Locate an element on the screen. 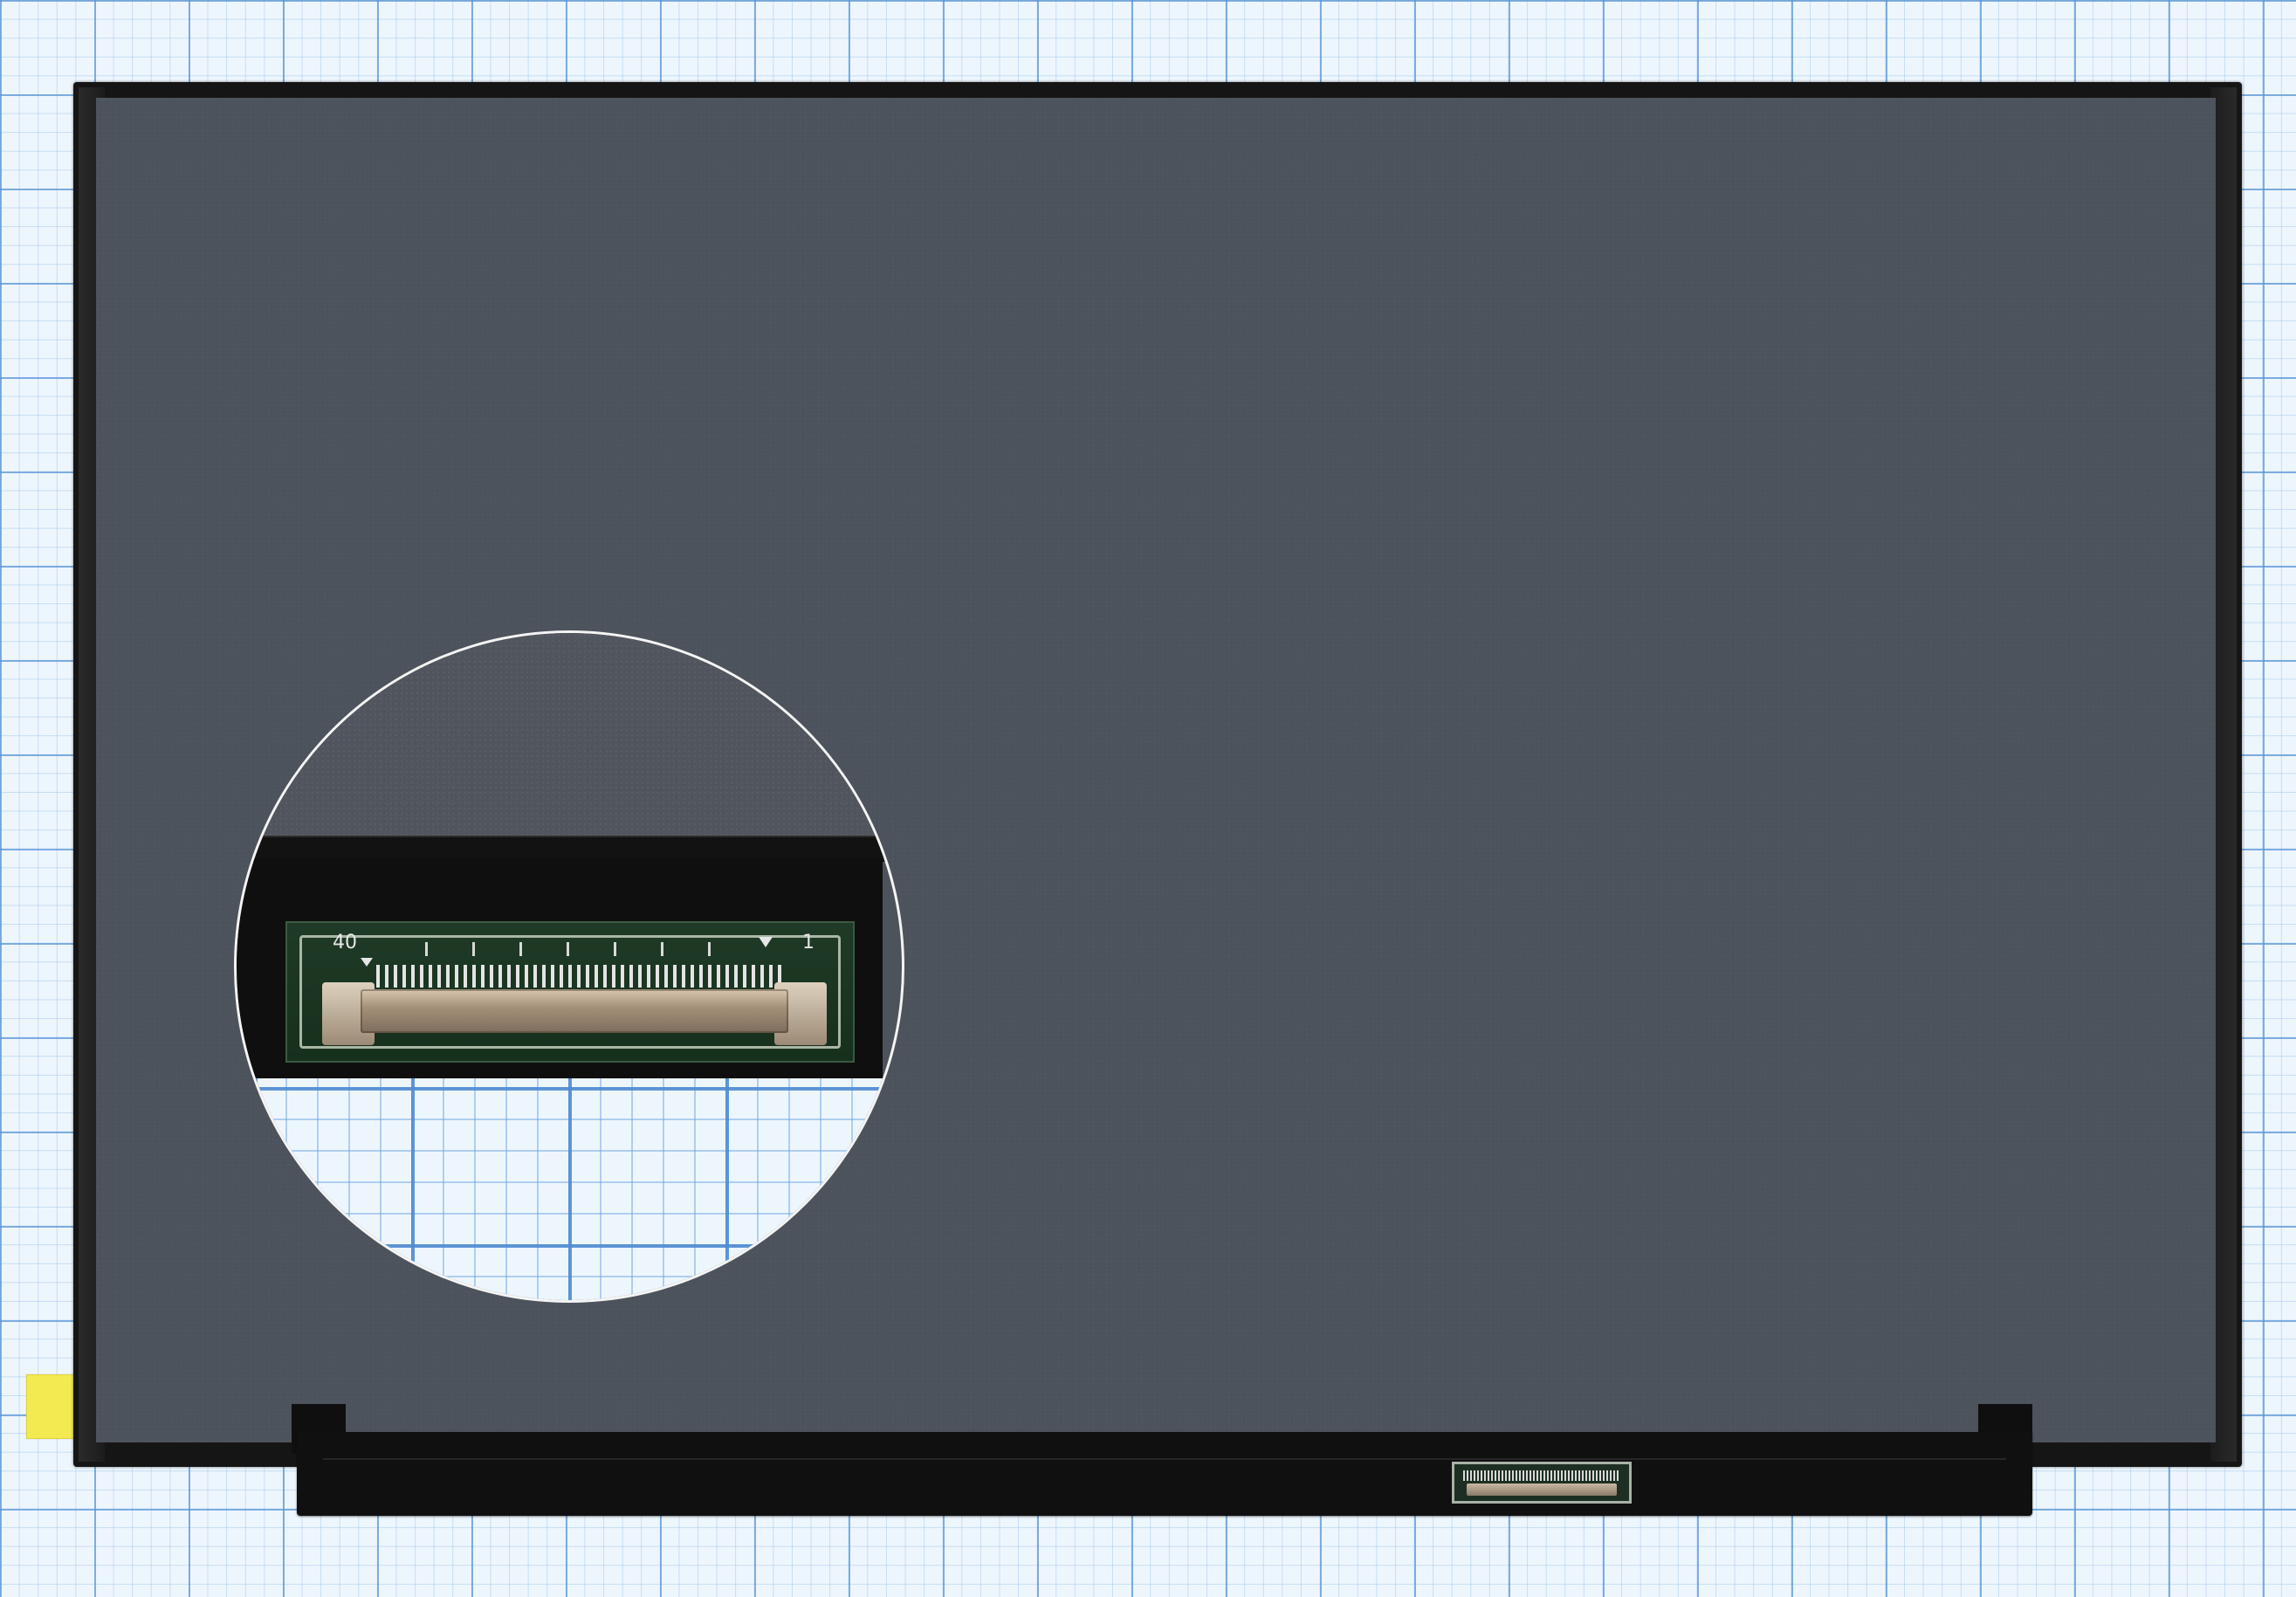 This screenshot has height=1597, width=2296. zoom-connector-pcb: 40 1 is located at coordinates (570, 992).